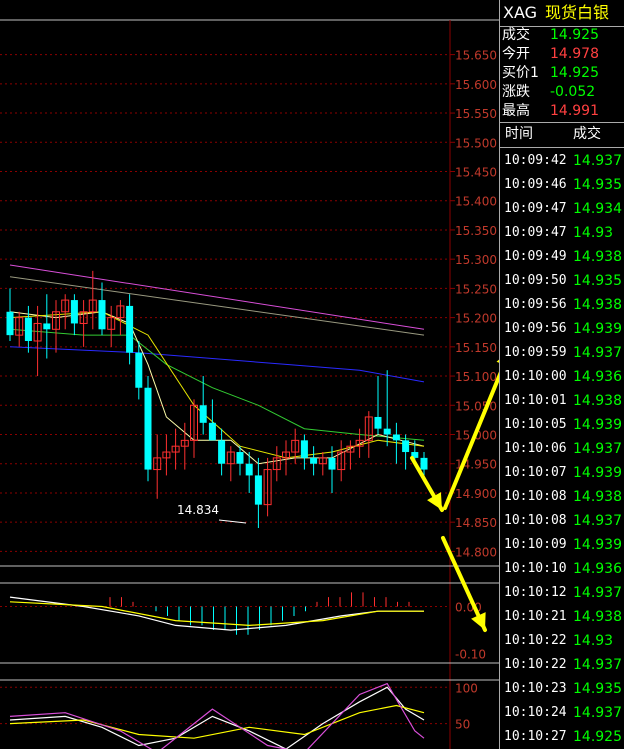  What do you see at coordinates (561, 377) in the screenshot?
I see `tick-row: 10:10:00 14.936` at bounding box center [561, 377].